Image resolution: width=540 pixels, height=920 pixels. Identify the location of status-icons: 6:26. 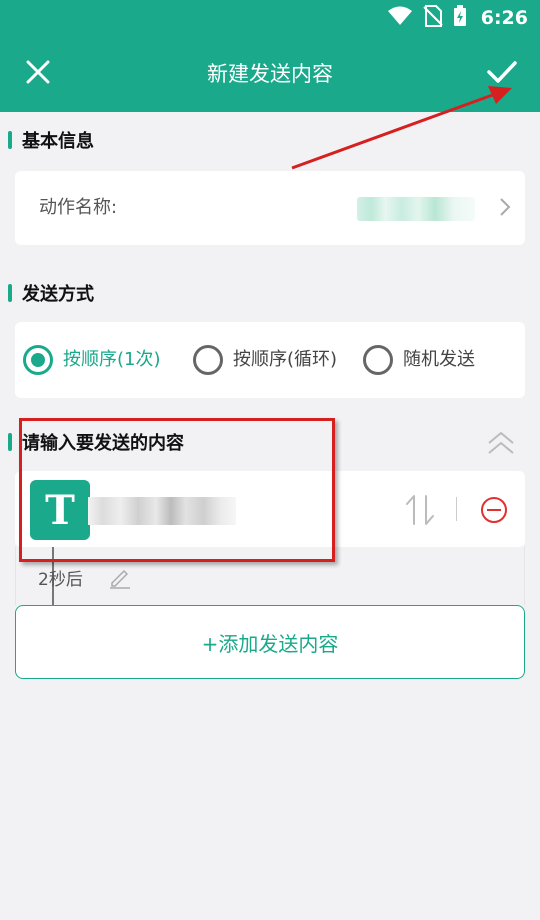
(457, 18).